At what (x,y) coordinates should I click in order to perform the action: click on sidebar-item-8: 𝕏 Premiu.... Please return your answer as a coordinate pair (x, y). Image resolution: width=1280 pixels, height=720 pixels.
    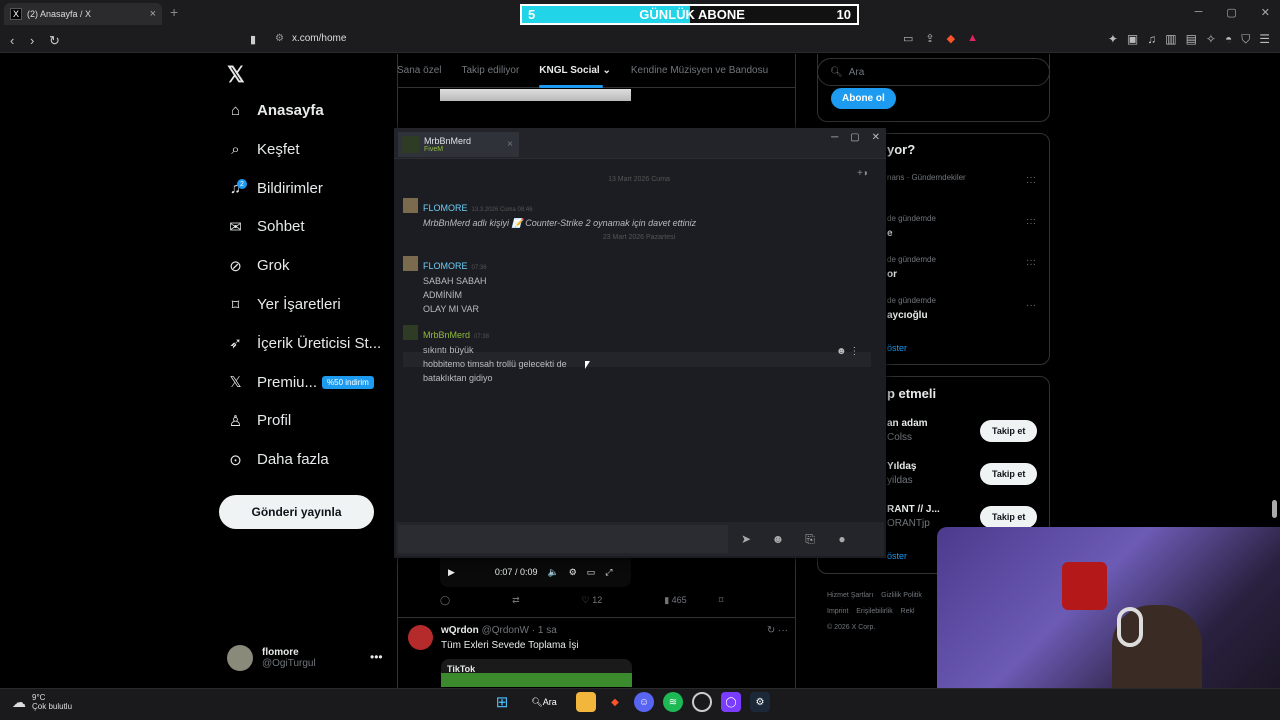
    Looking at the image, I should click on (272, 383).